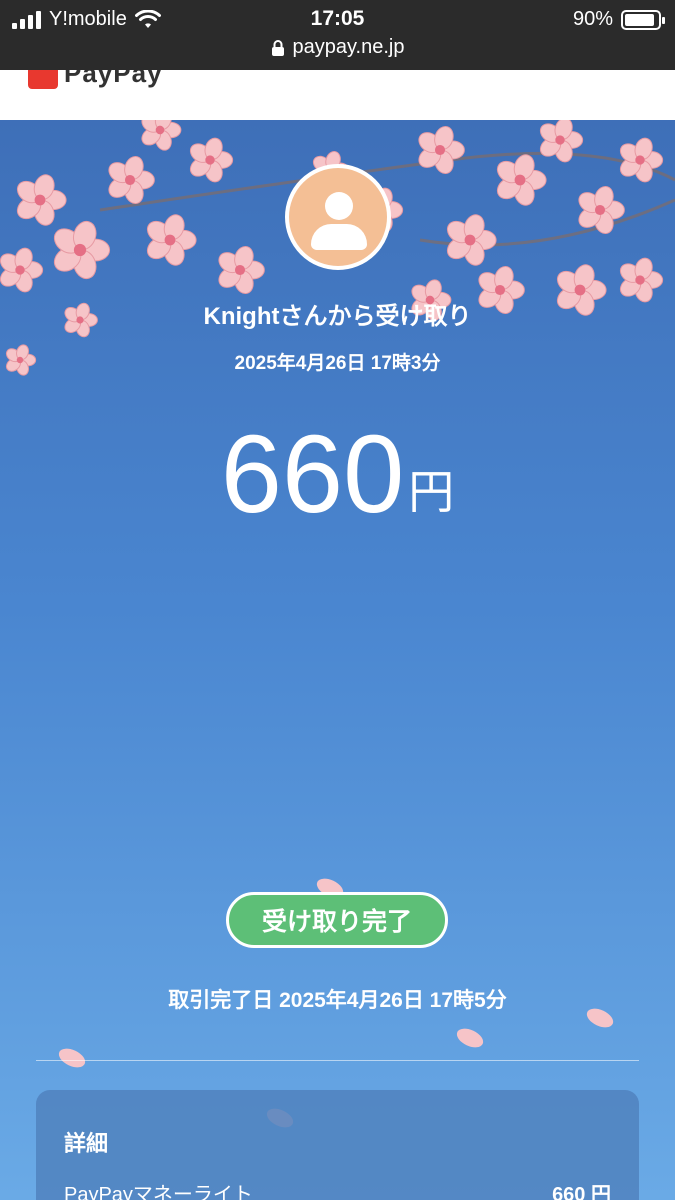 The height and width of the screenshot is (1200, 675). I want to click on details-row: PayPayマネーライト 660 円, so click(337, 1189).